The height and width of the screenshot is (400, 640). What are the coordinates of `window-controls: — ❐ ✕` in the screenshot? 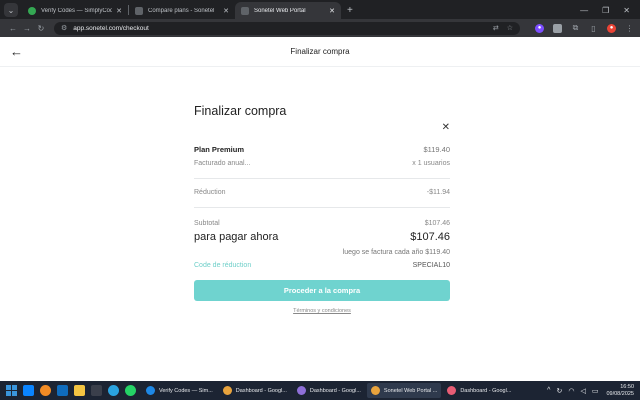 It's located at (610, 12).